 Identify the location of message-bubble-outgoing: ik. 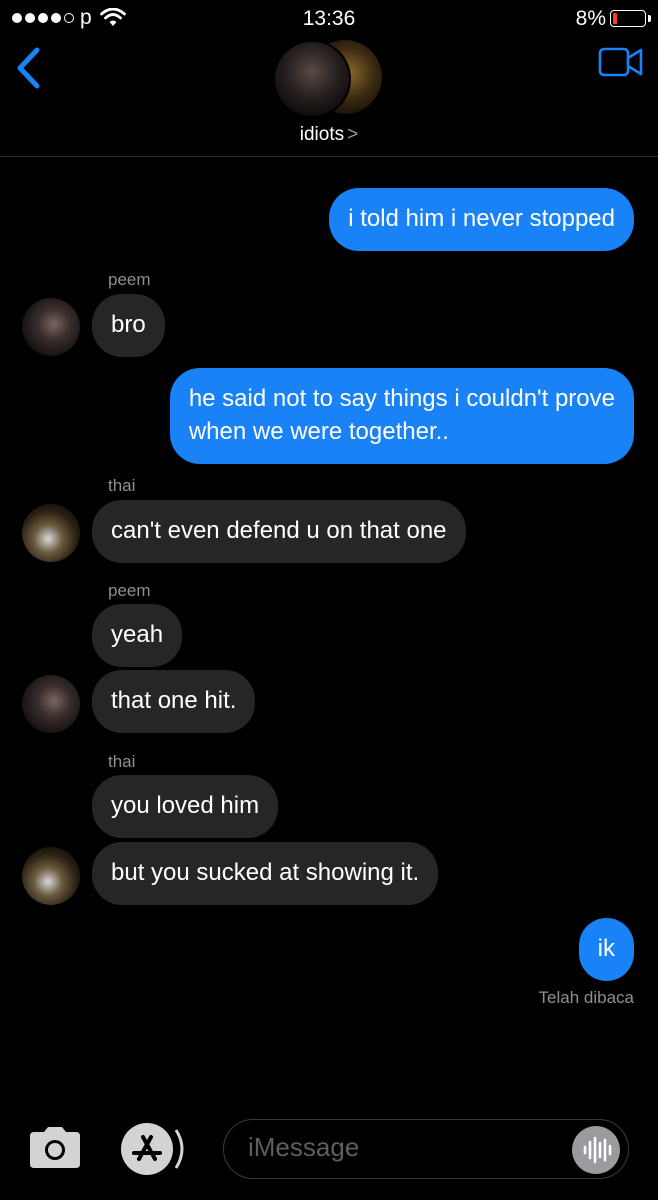
(606, 949).